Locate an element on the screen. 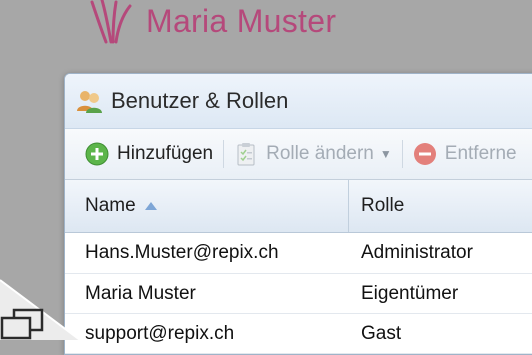 The width and height of the screenshot is (532, 355). column-header-name-label: Name is located at coordinates (110, 205).